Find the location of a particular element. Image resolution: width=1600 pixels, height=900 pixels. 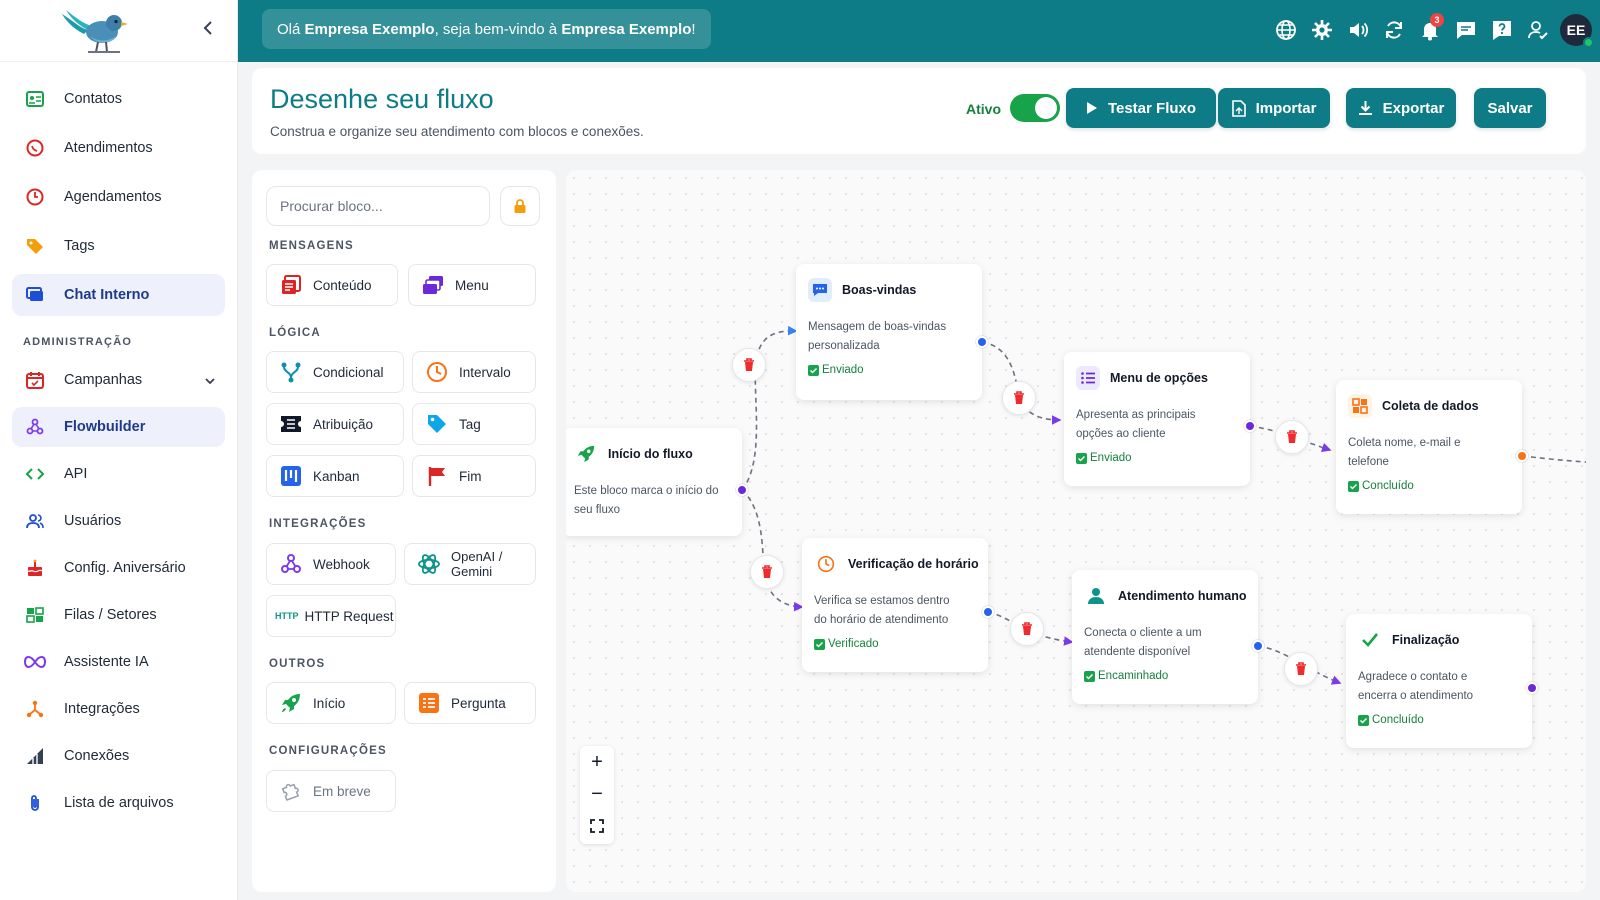

zoom-in-button: + is located at coordinates (597, 762).